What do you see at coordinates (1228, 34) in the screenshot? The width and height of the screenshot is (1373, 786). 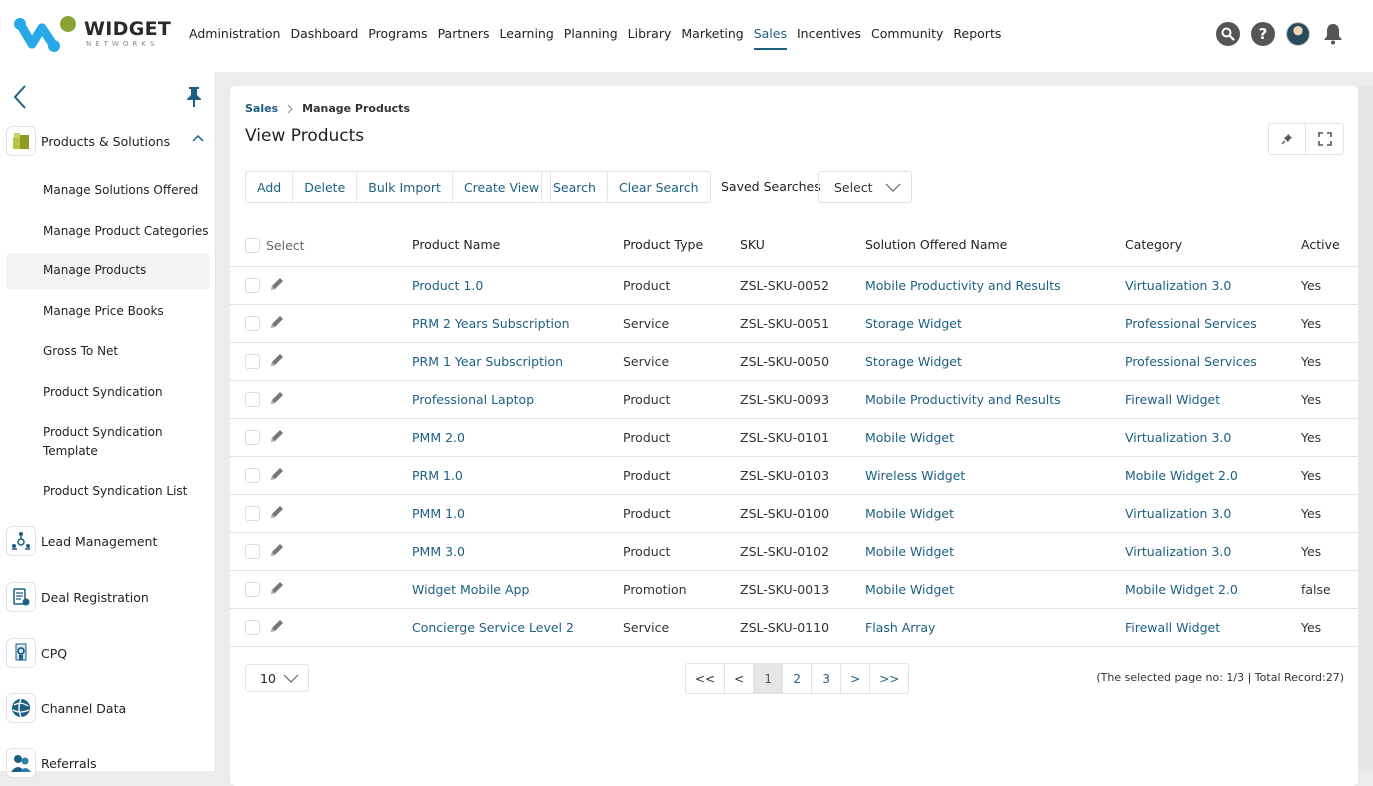 I see `search-icon` at bounding box center [1228, 34].